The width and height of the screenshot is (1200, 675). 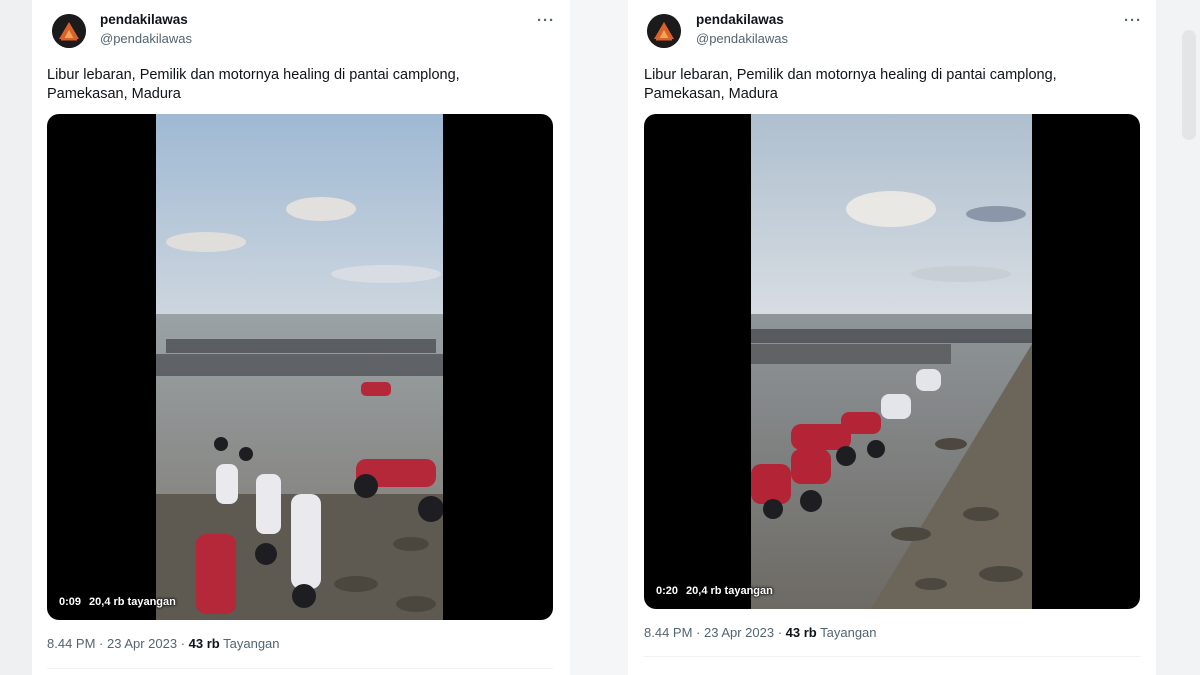 I want to click on video-duration: 0:09, so click(x=70, y=602).